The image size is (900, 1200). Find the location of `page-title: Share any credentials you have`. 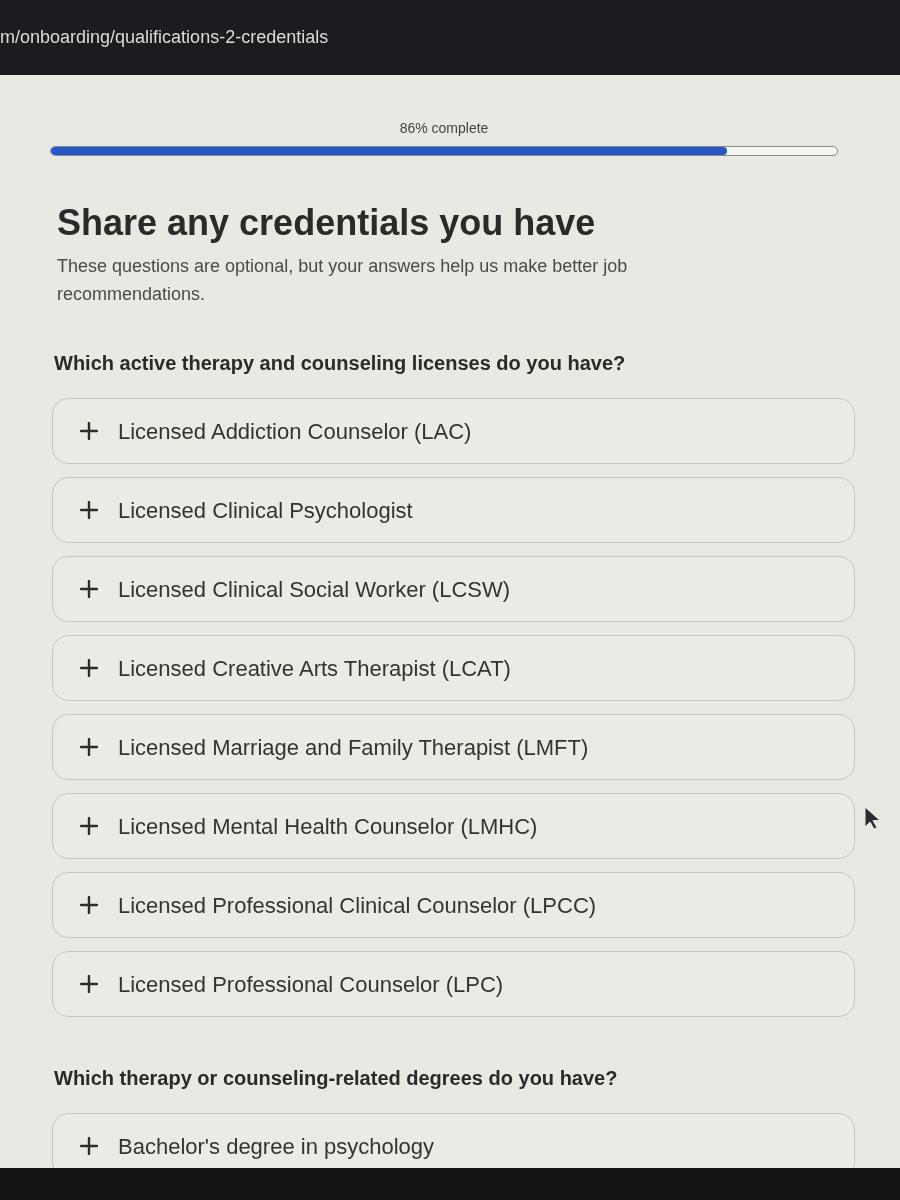

page-title: Share any credentials you have is located at coordinates (327, 223).